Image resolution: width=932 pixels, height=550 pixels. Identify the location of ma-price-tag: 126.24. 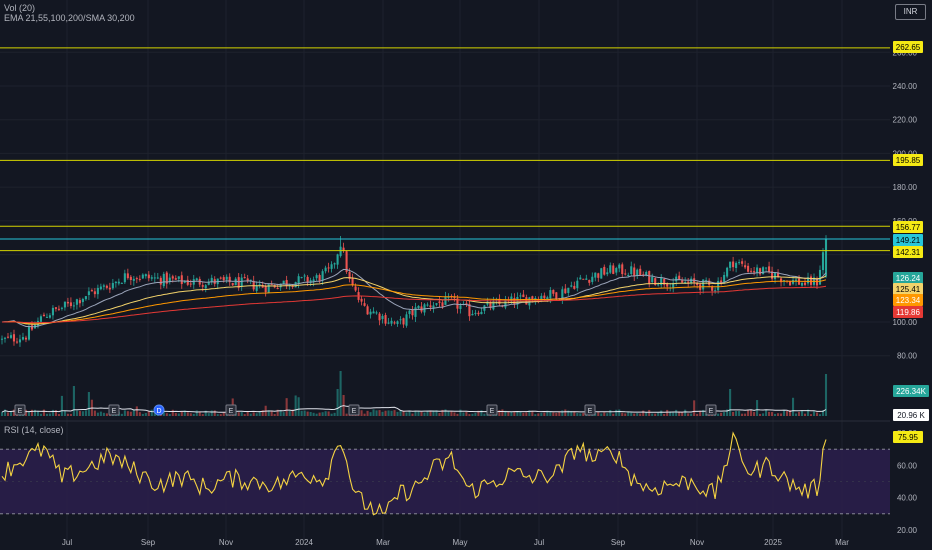
(908, 278).